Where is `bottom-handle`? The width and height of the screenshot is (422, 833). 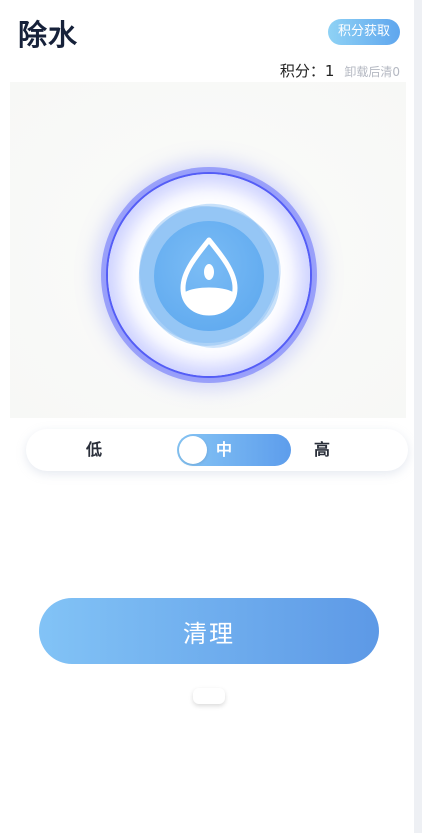
bottom-handle is located at coordinates (209, 696).